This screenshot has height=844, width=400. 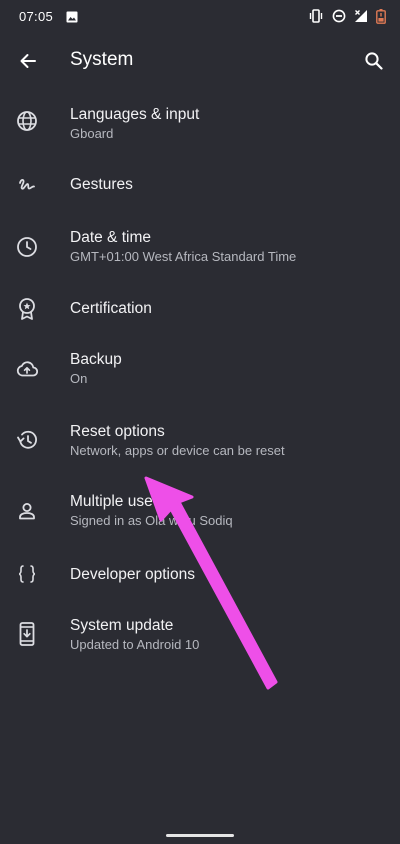 I want to click on system-update-icon, so click(x=27, y=634).